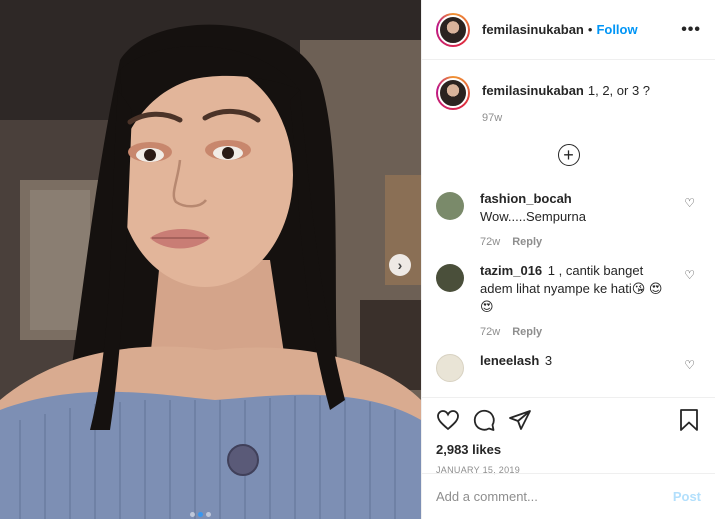 The width and height of the screenshot is (715, 519). I want to click on like-count: 2,983 likes, so click(568, 449).